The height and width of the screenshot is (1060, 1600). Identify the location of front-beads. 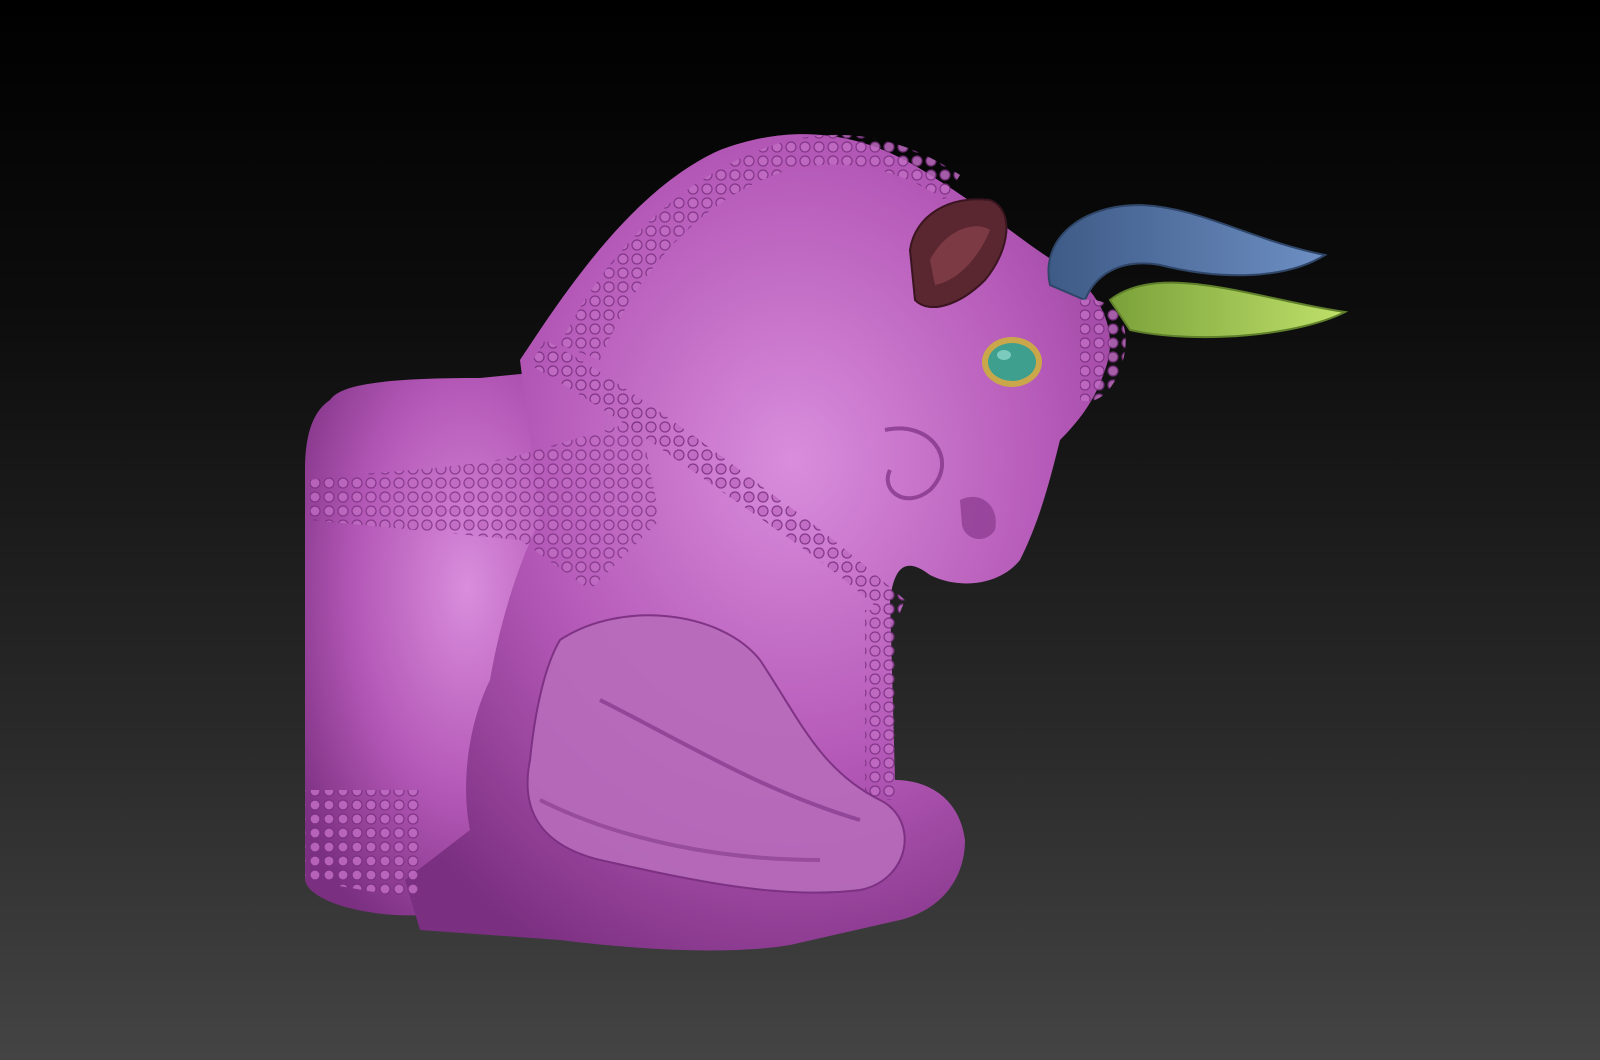
(880, 705).